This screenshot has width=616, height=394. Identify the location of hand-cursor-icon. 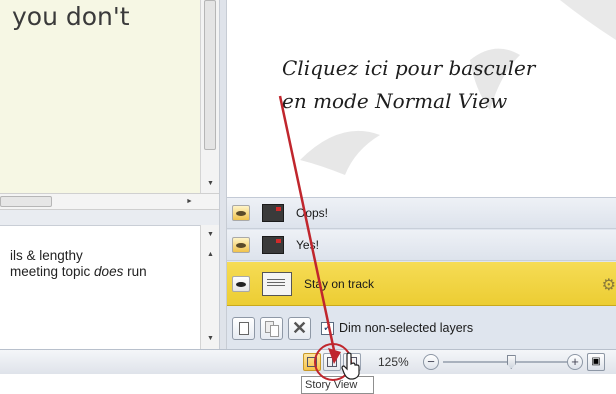
(350, 366).